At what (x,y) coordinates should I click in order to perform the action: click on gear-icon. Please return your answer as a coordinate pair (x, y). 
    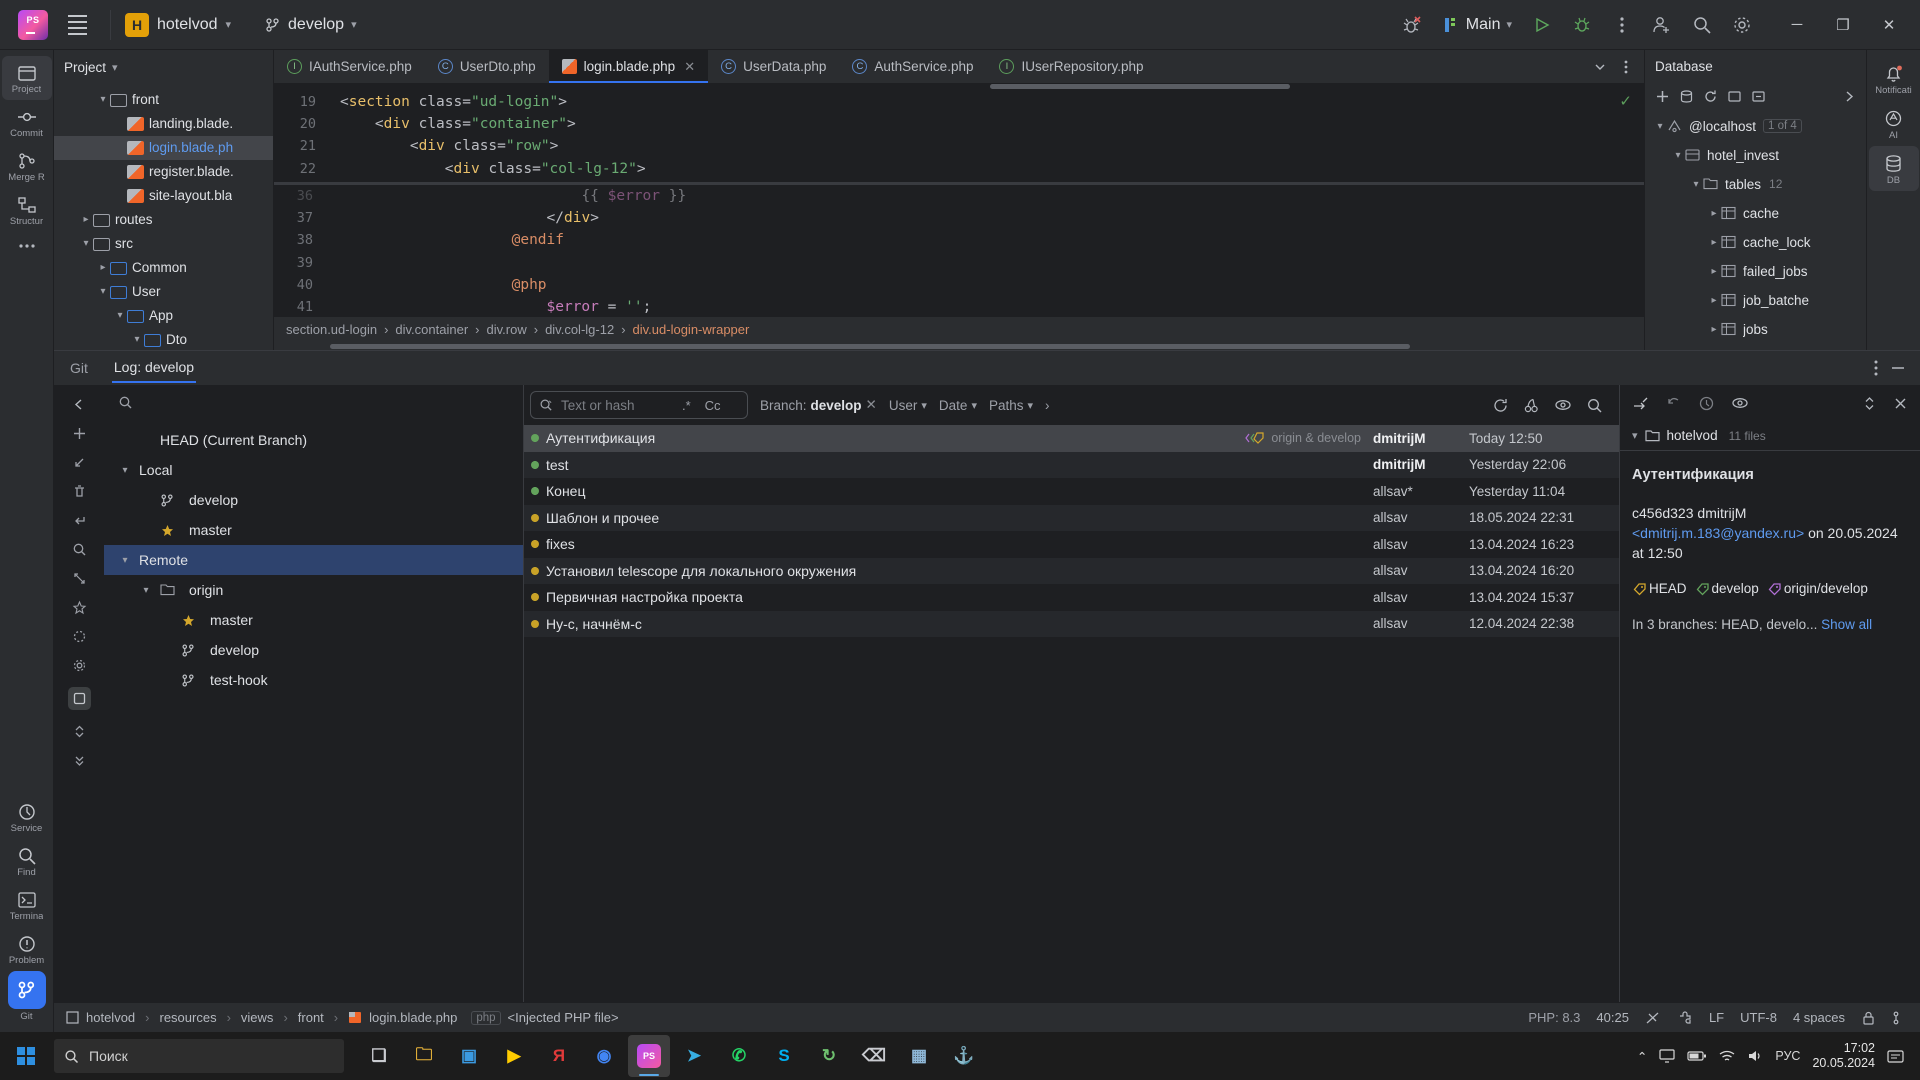
    Looking at the image, I should click on (1742, 25).